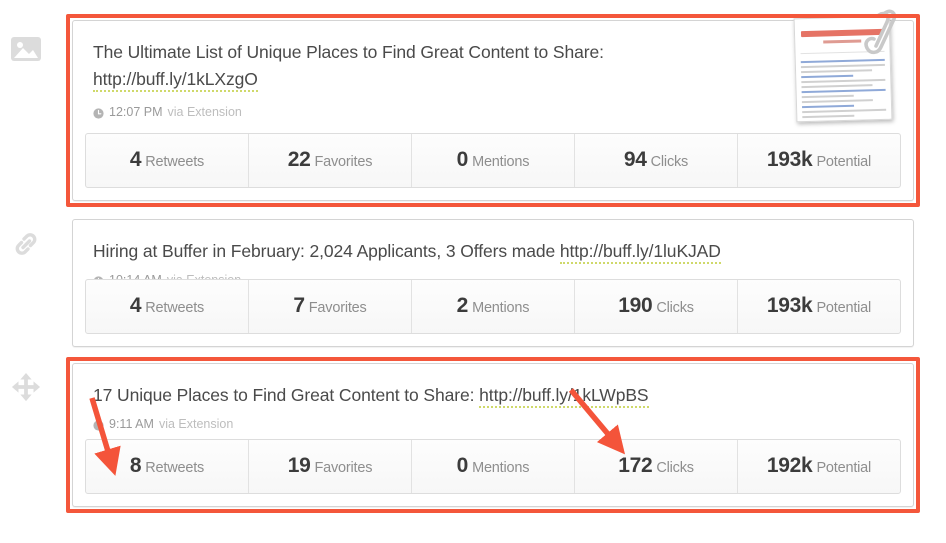 The width and height of the screenshot is (946, 543). Describe the element at coordinates (493, 112) in the screenshot. I see `post-meta: 12:07 PM via Extension` at that location.